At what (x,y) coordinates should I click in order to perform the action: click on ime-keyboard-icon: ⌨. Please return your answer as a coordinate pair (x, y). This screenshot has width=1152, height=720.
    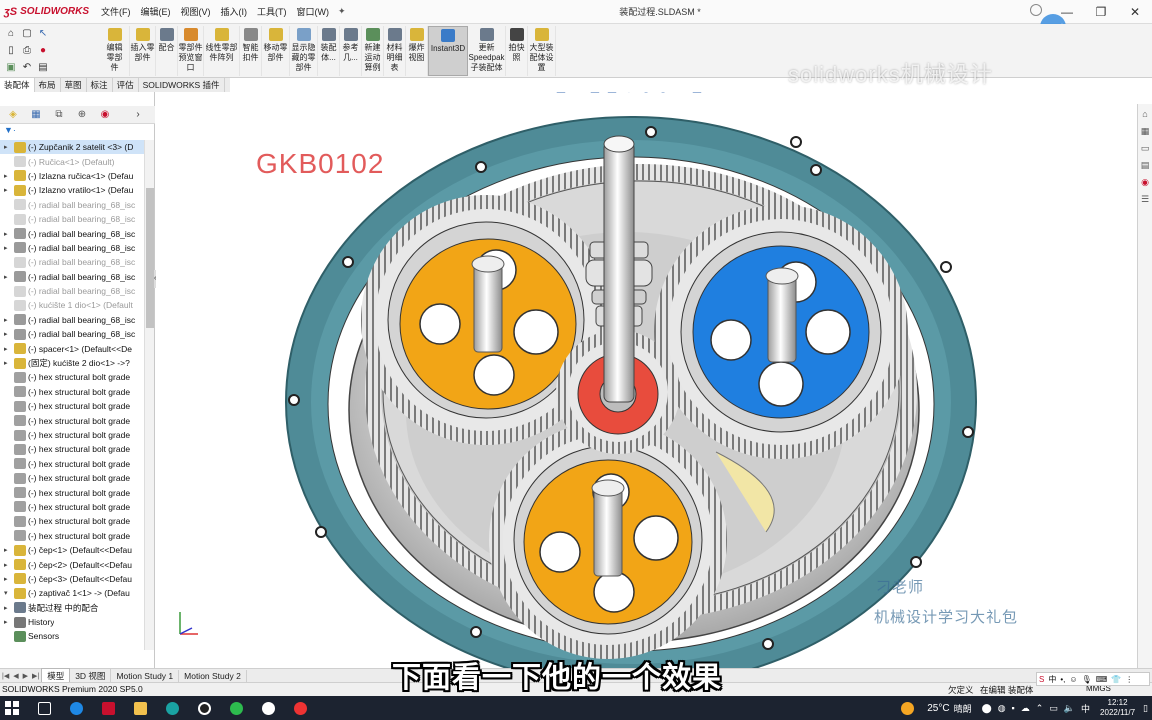
    Looking at the image, I should click on (1102, 679).